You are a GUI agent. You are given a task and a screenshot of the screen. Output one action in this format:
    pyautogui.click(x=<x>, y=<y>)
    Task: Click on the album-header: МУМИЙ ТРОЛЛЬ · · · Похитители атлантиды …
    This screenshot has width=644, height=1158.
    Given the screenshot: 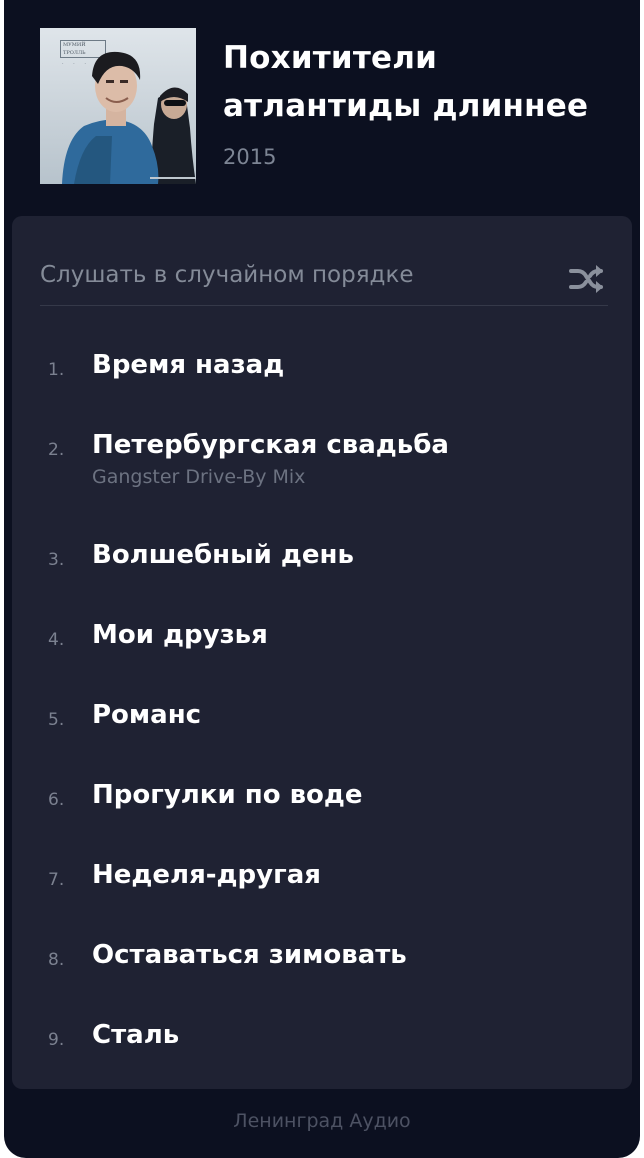 What is the action you would take?
    pyautogui.click(x=330, y=108)
    